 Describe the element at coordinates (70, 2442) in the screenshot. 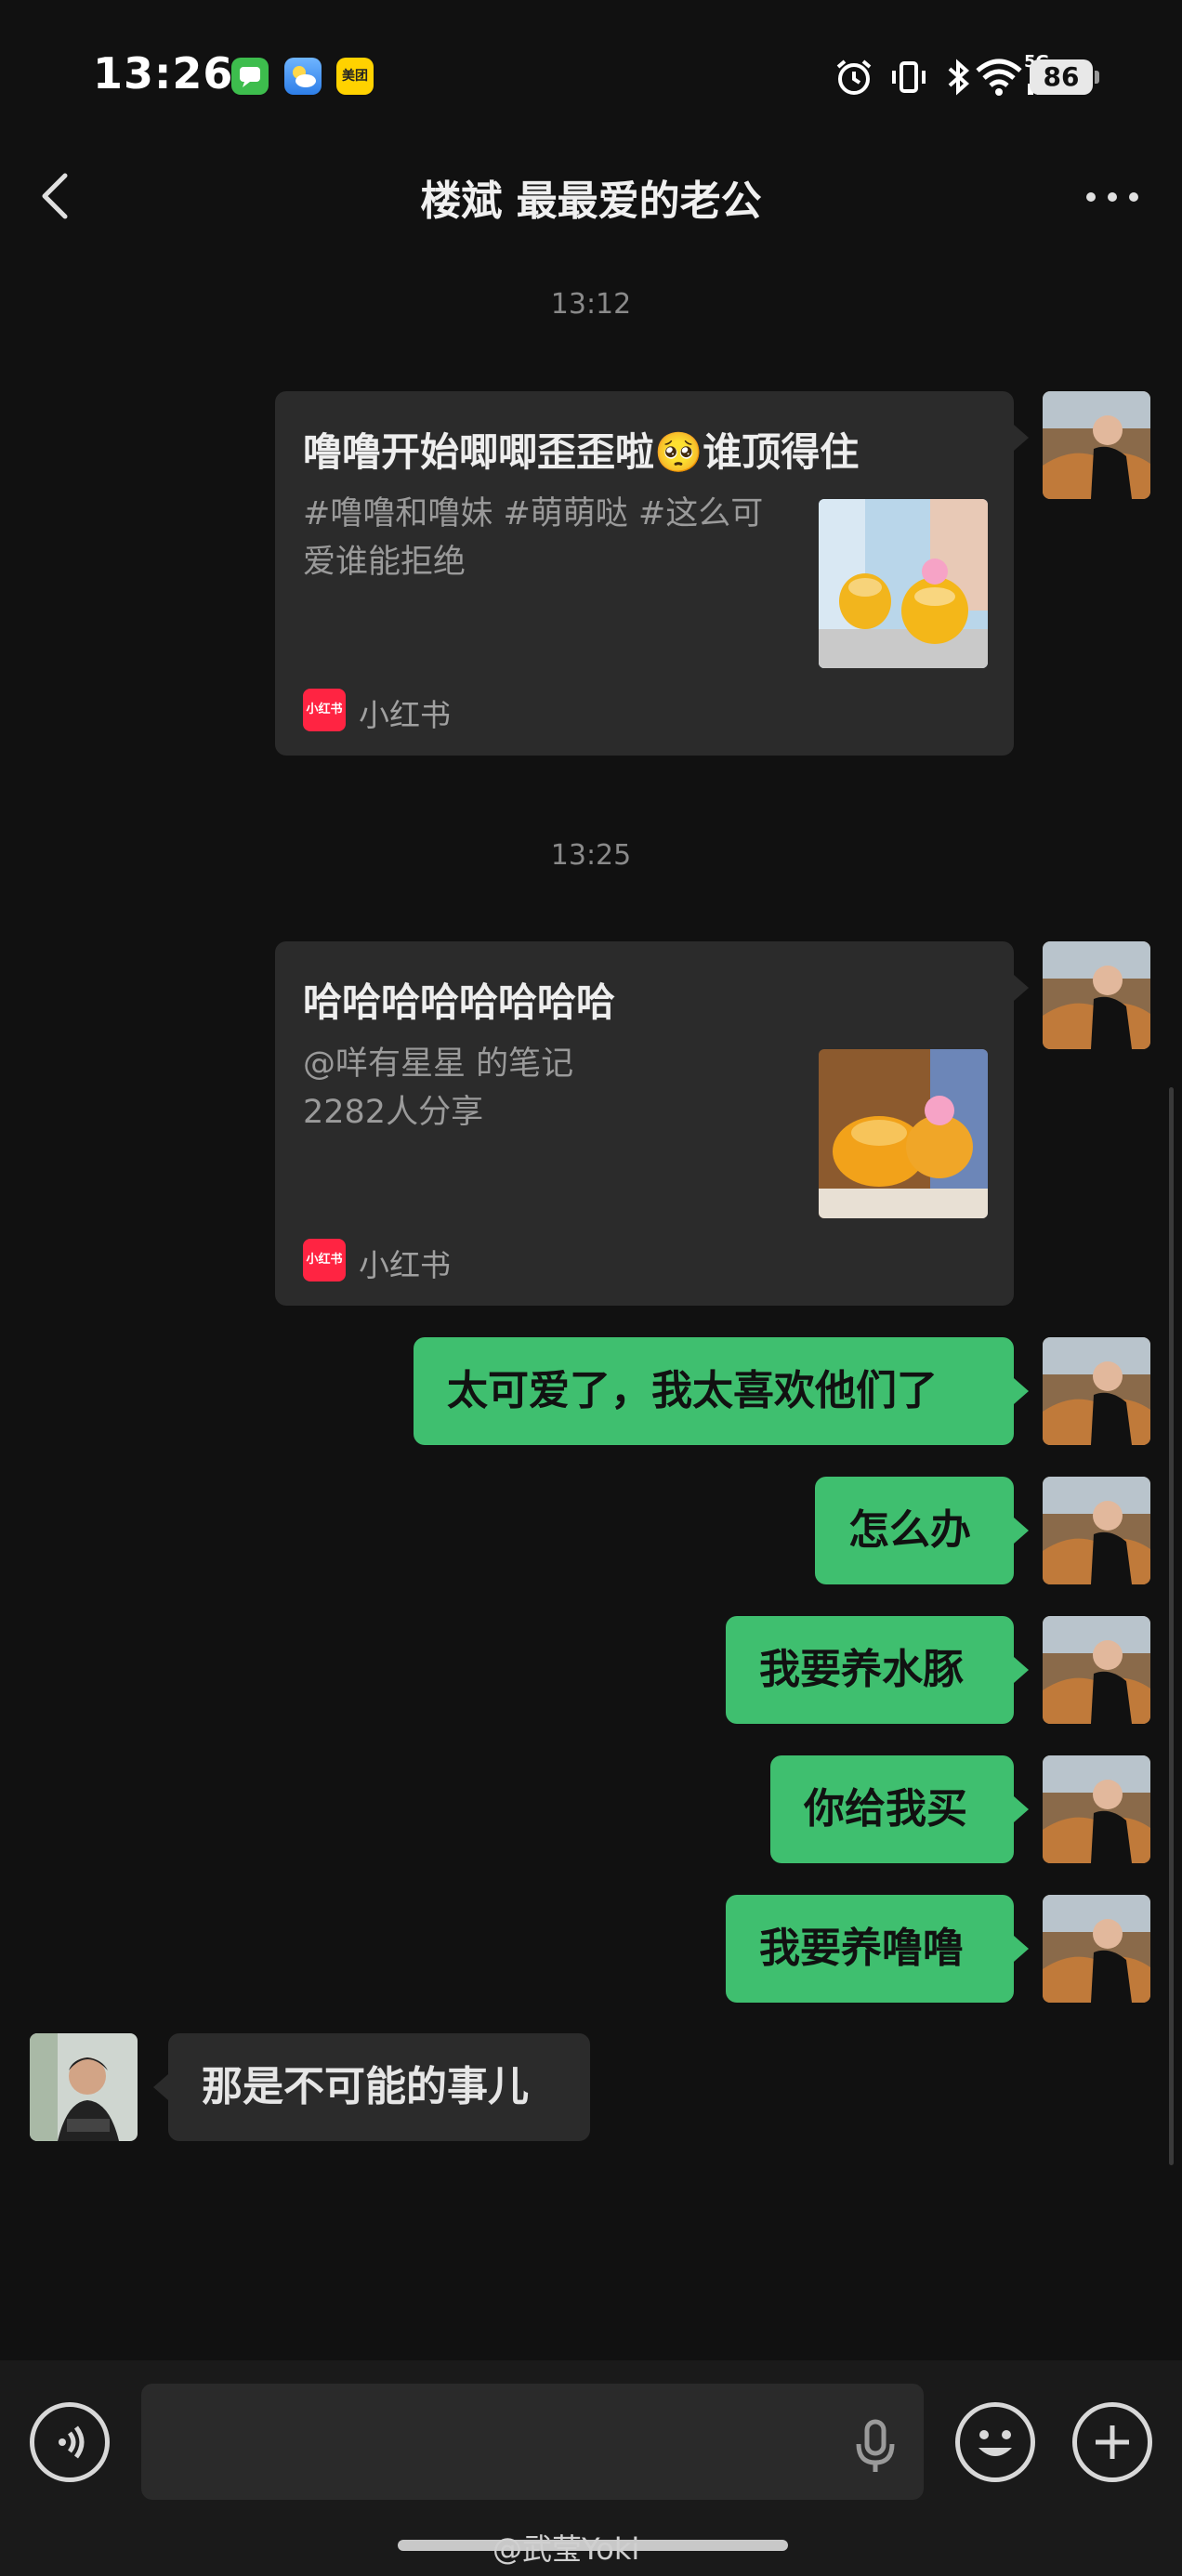

I see `voice-icon` at that location.